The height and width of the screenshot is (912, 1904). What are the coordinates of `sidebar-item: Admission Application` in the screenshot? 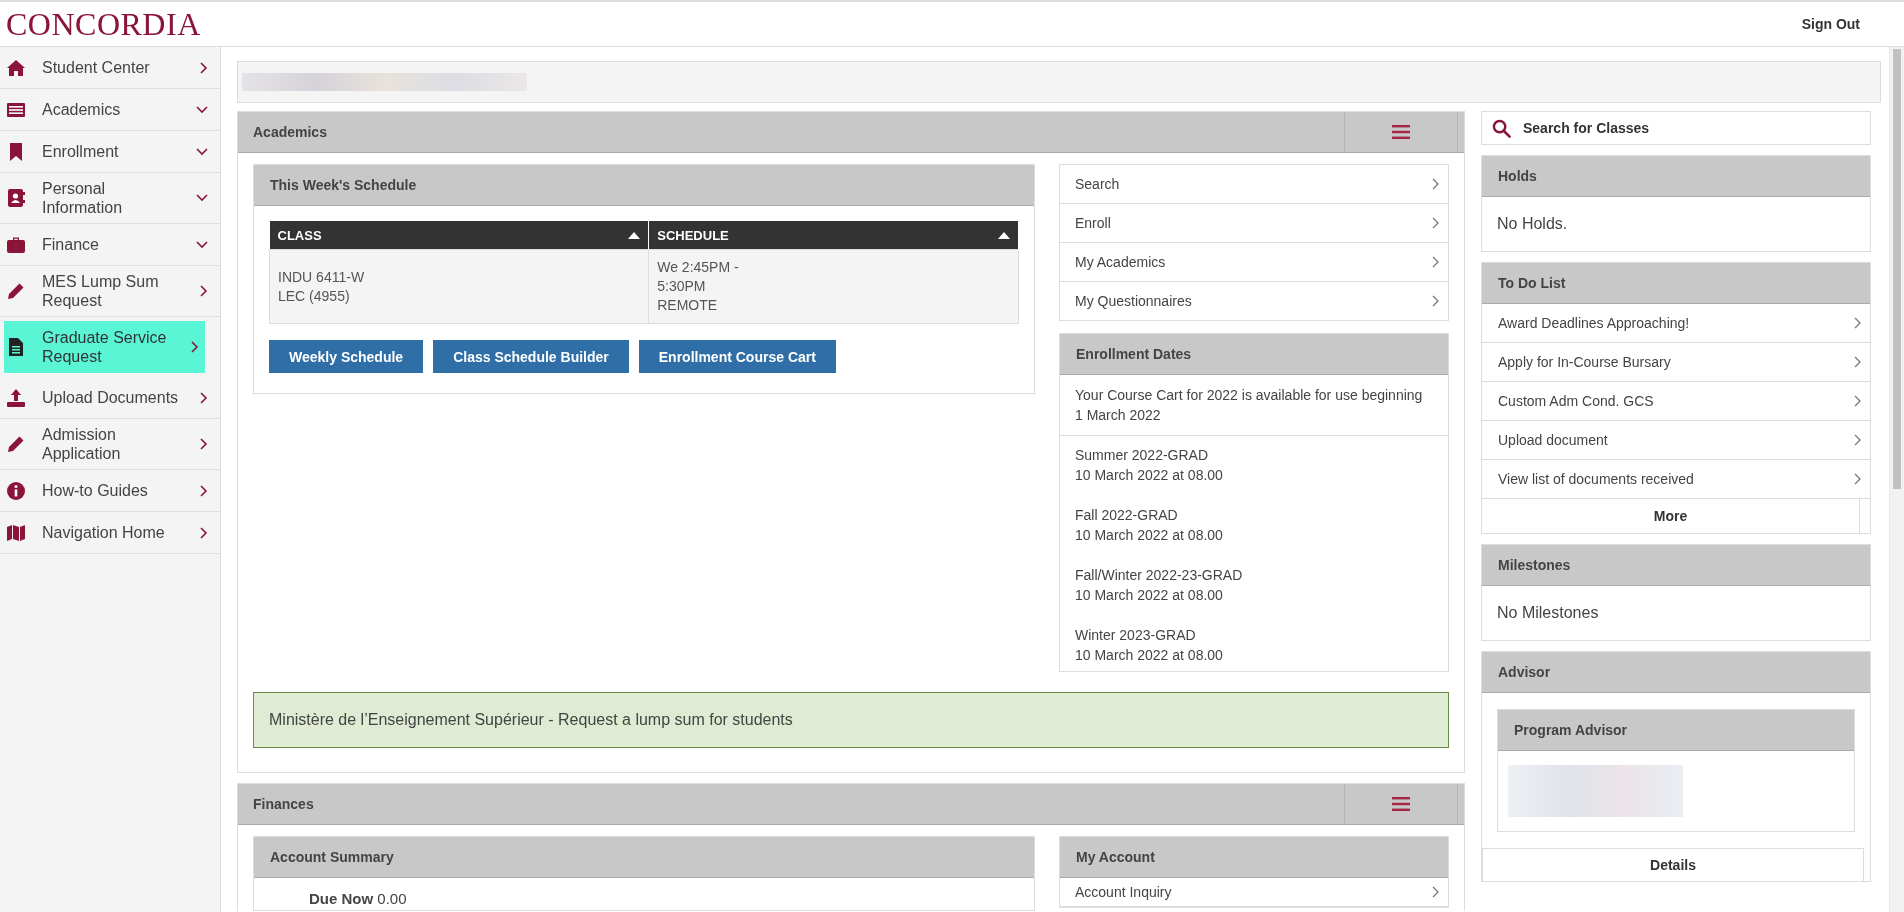 It's located at (110, 444).